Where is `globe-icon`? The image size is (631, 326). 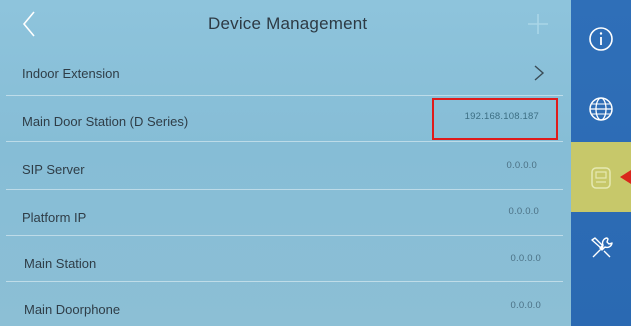 globe-icon is located at coordinates (601, 109).